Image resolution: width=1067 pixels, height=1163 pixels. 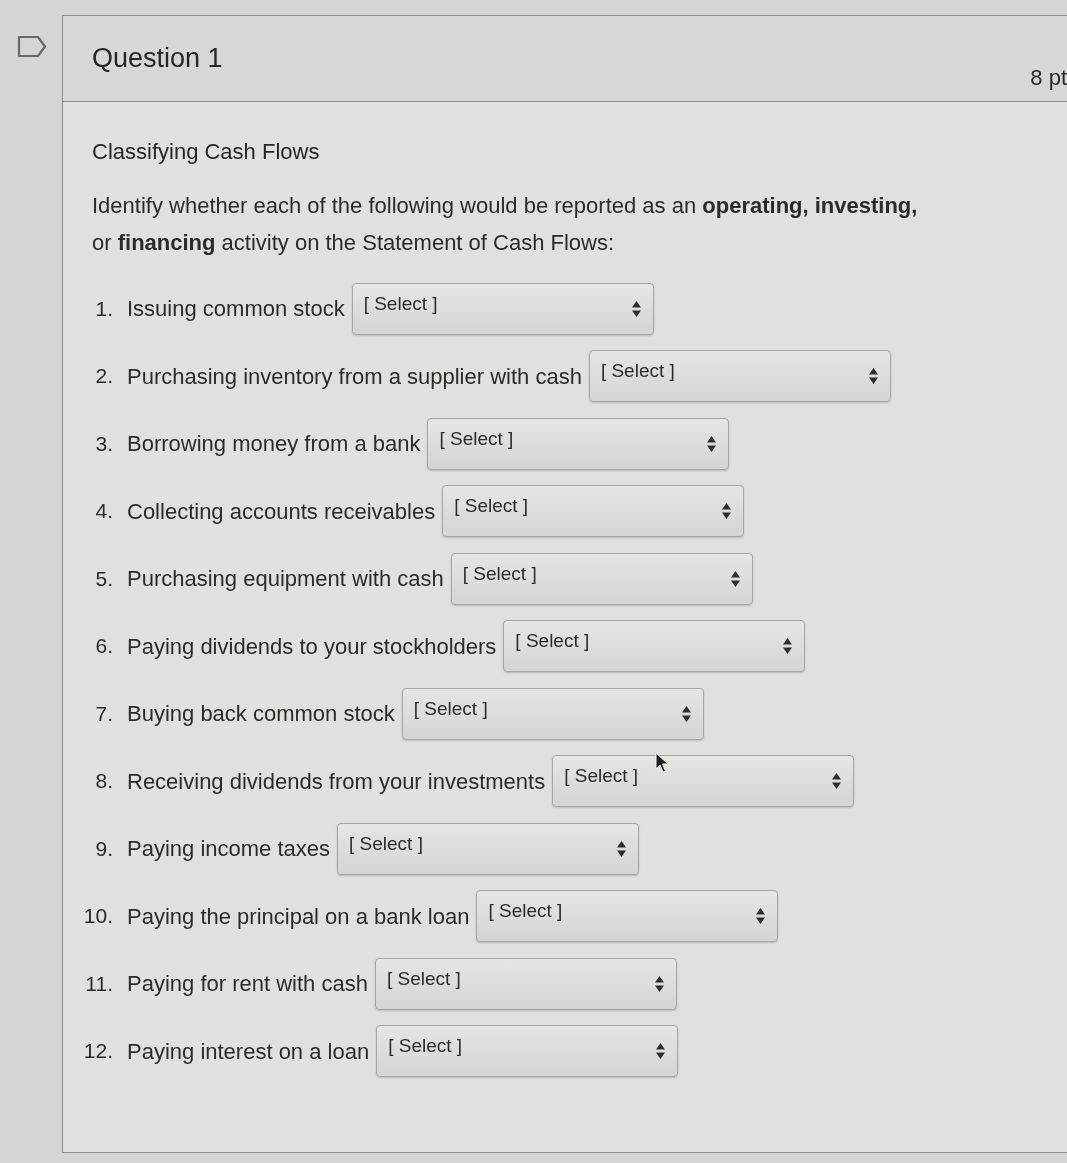 I want to click on item-text: Collecting accounts receivables, so click(x=281, y=511).